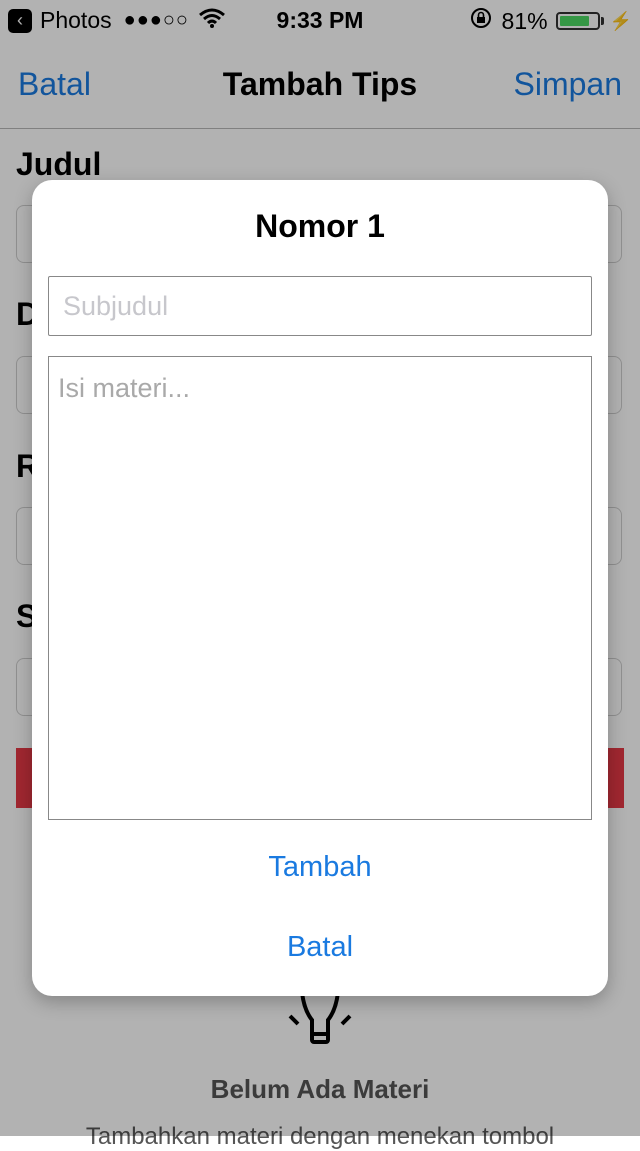 Image resolution: width=640 pixels, height=1151 pixels. I want to click on dialog-title: Nomor 1, so click(320, 226).